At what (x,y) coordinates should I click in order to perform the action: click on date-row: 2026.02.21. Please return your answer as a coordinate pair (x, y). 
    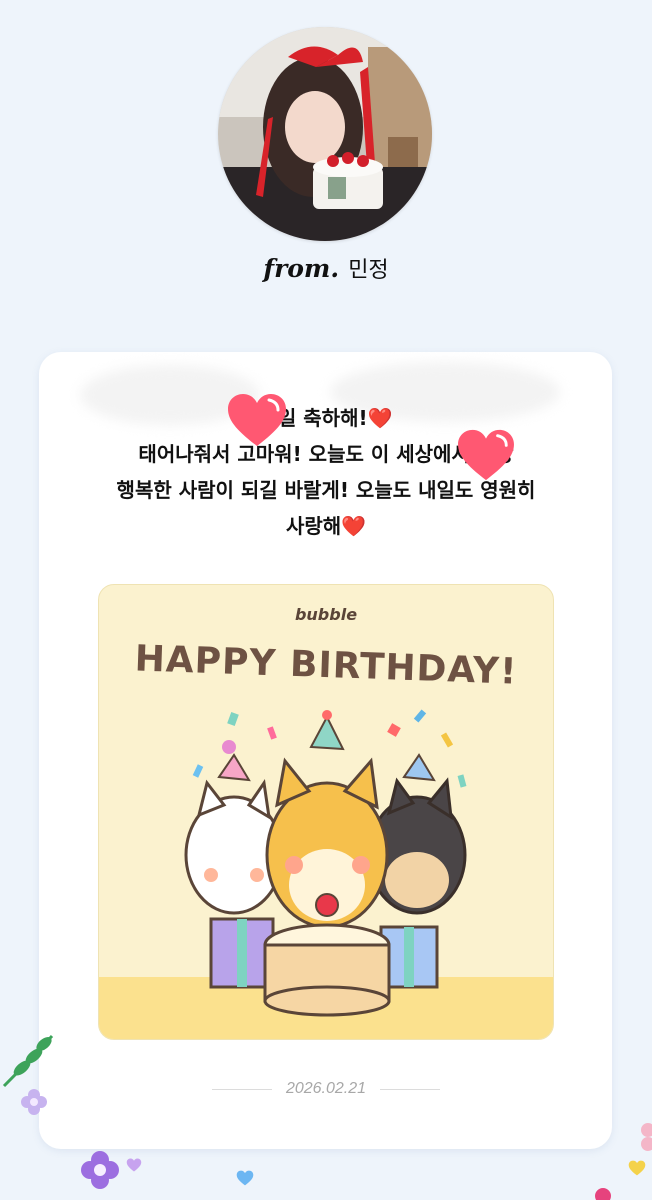
    Looking at the image, I should click on (326, 1089).